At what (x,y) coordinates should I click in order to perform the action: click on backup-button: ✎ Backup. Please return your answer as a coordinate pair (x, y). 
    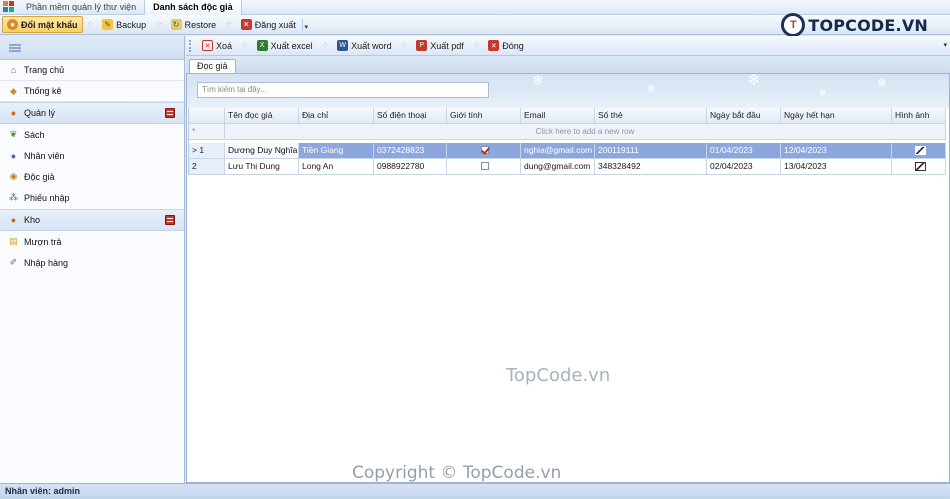
    Looking at the image, I should click on (124, 24).